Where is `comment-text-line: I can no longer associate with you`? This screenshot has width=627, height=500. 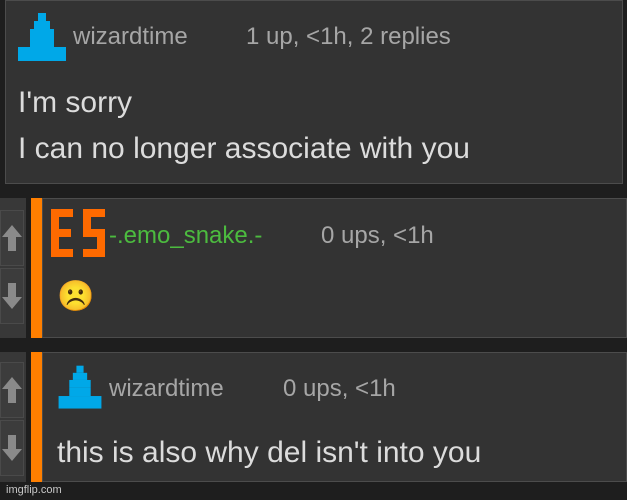 comment-text-line: I can no longer associate with you is located at coordinates (244, 148).